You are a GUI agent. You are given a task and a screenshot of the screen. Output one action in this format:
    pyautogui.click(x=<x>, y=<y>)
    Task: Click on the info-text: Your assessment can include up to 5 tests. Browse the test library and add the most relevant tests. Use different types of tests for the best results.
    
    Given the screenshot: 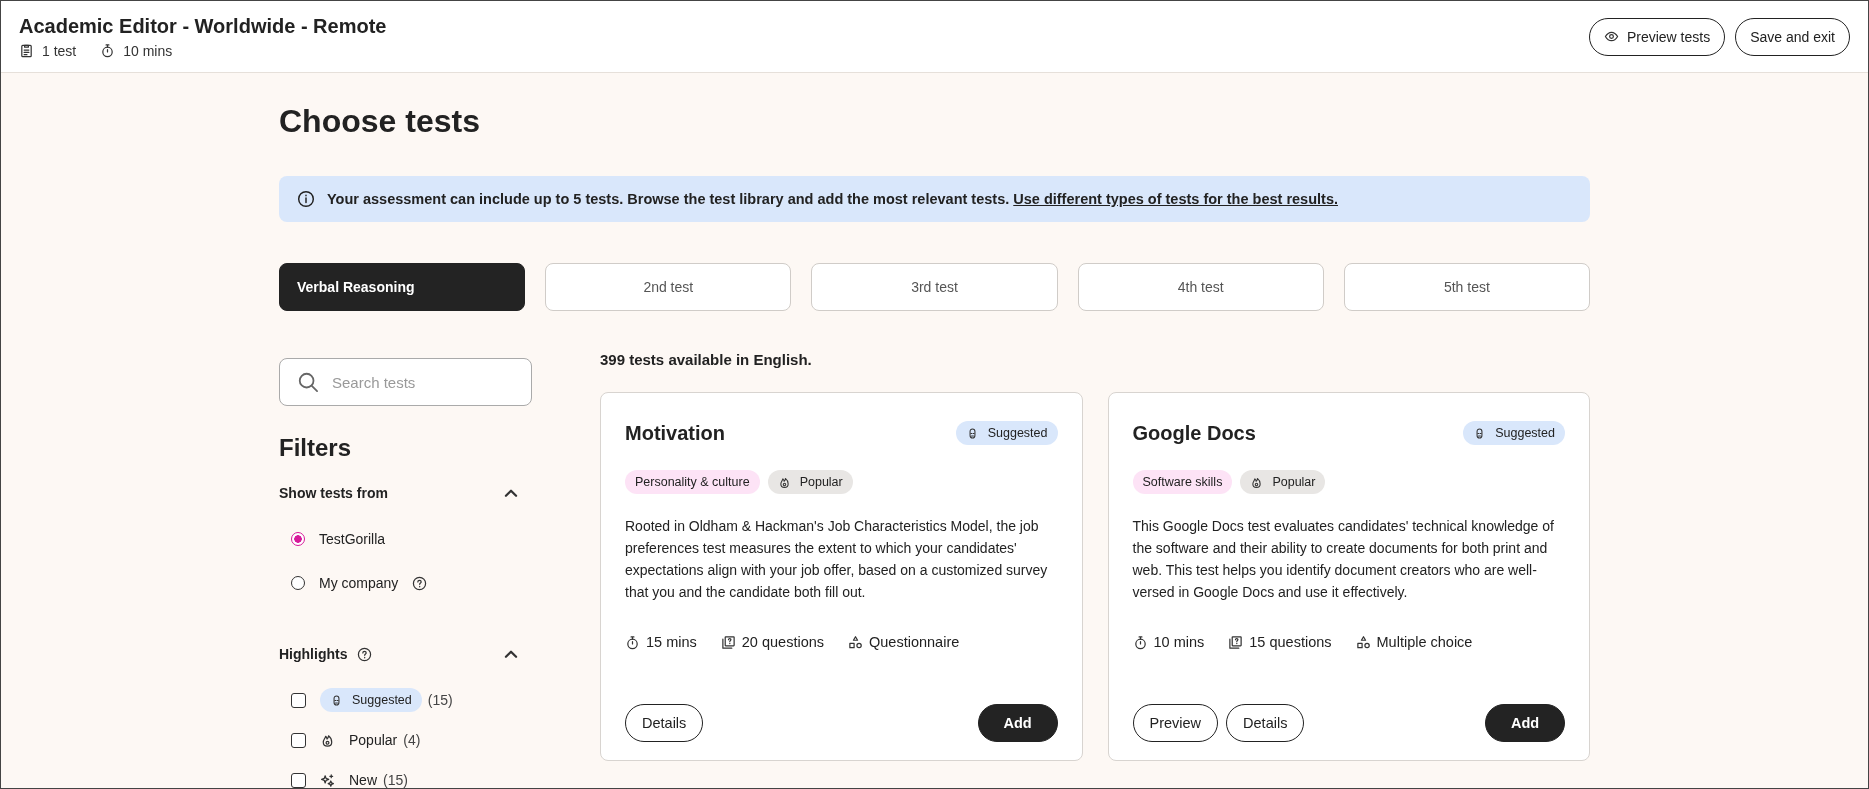 What is the action you would take?
    pyautogui.click(x=832, y=199)
    